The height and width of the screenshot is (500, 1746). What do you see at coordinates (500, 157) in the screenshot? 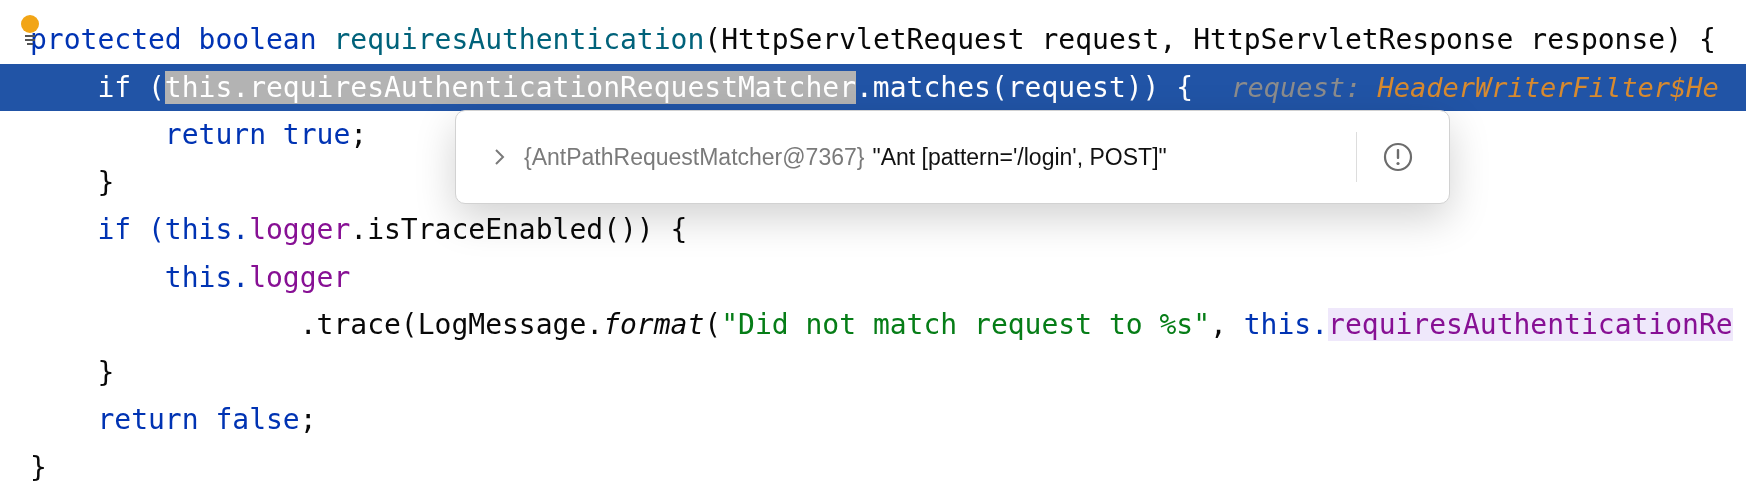
I see `expand-icon` at bounding box center [500, 157].